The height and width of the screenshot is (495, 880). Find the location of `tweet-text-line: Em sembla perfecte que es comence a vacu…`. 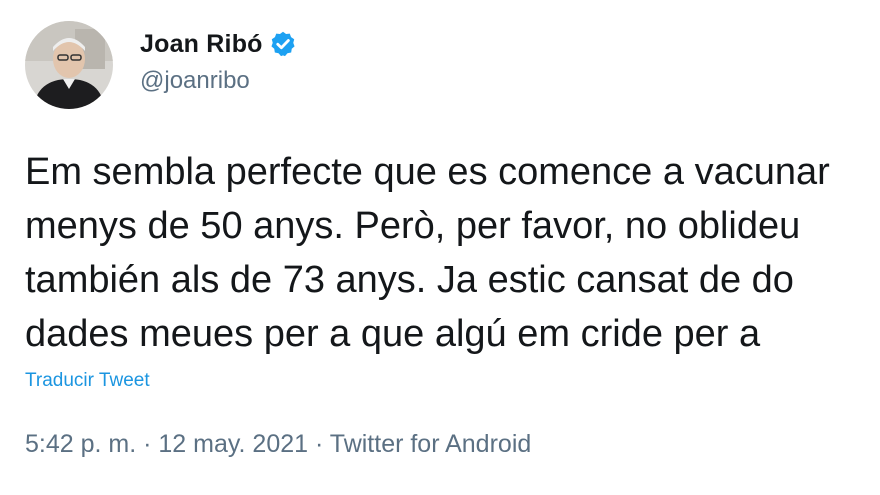

tweet-text-line: Em sembla perfecte que es comence a vacu… is located at coordinates (427, 172).